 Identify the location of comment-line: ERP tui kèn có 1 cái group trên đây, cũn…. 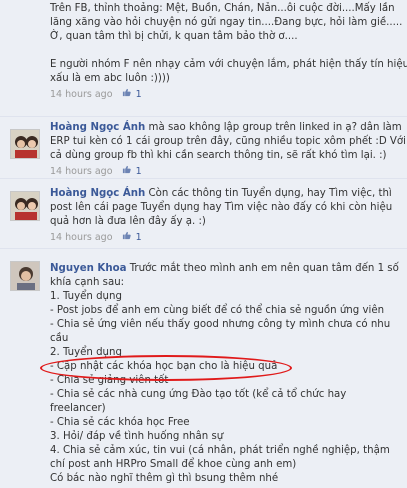
(228, 141).